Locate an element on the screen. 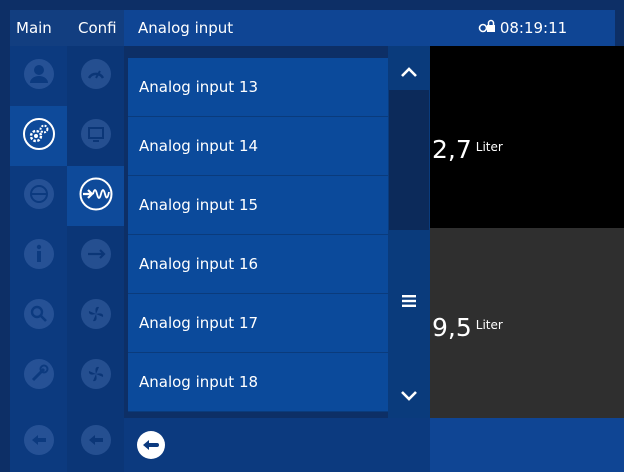 Image resolution: width=624 pixels, height=472 pixels. list-item-label: Analog input 14 is located at coordinates (199, 146).